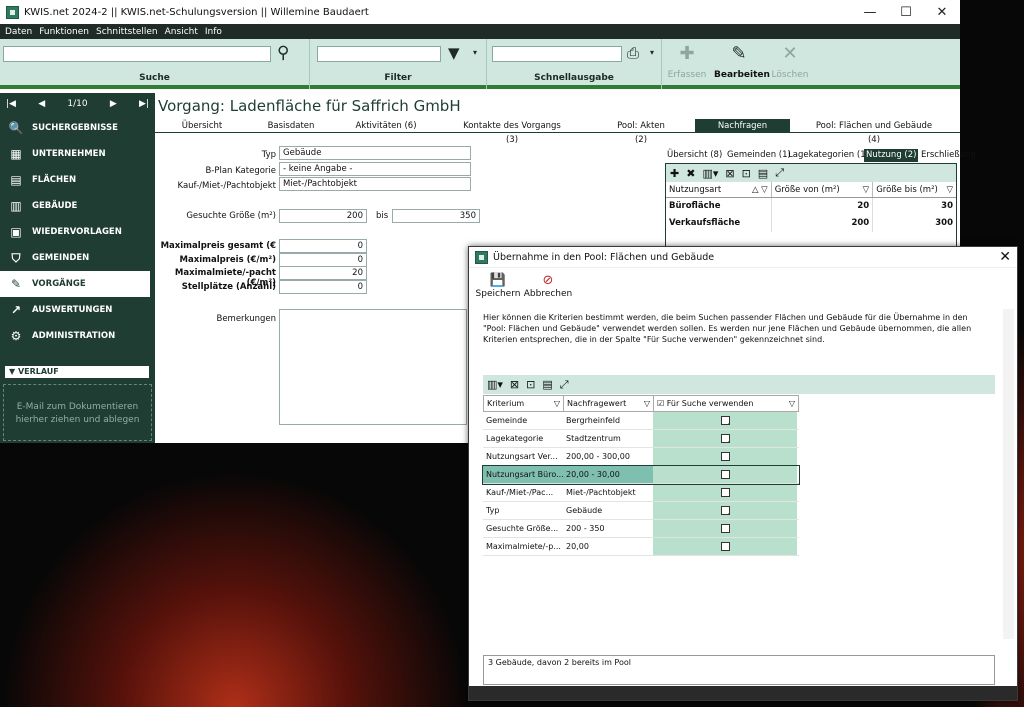 This screenshot has width=1024, height=707. I want to click on groesse-von-field: 200, so click(323, 216).